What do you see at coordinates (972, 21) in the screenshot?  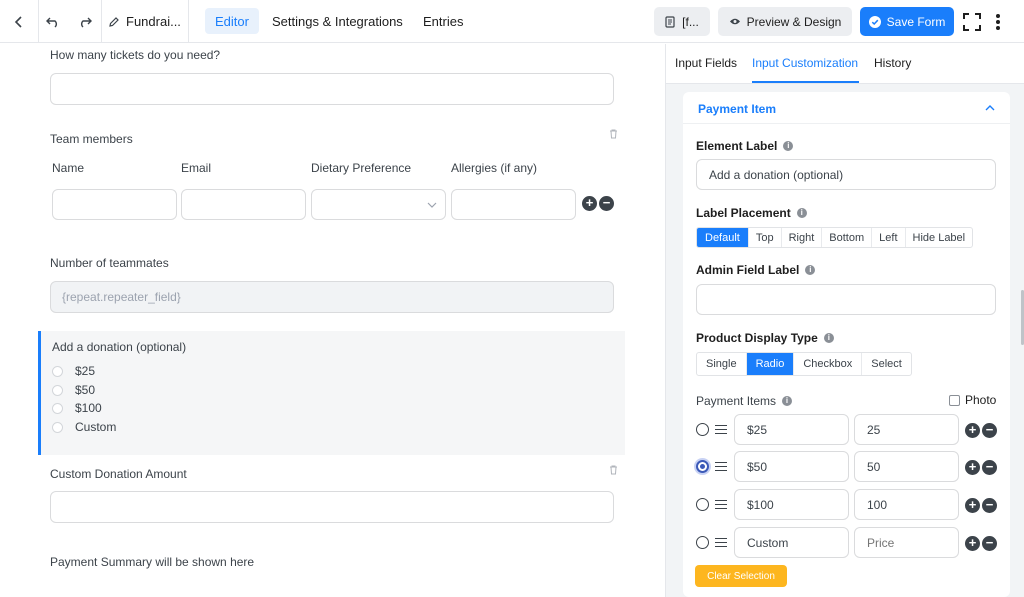 I see `fullscreen-icon` at bounding box center [972, 21].